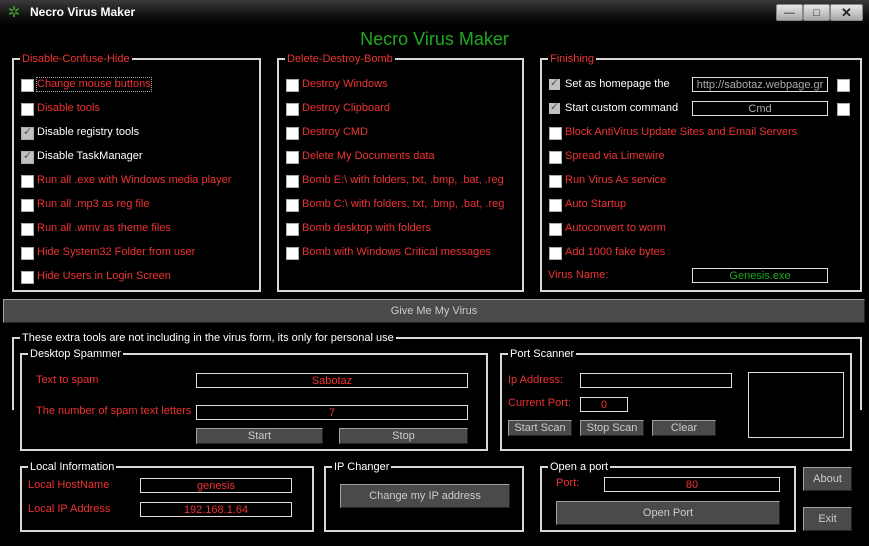 This screenshot has width=869, height=546. I want to click on checkbox-label: Run all .mp3 as reg file, so click(93, 204).